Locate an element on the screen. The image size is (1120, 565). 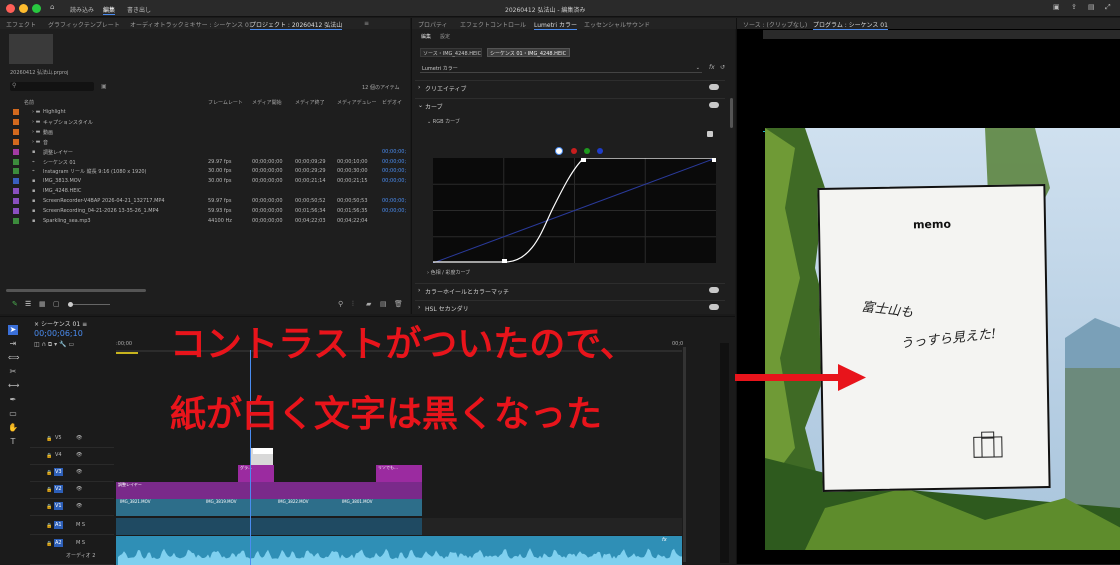
delete-icon: 🗑 is located at coordinates (398, 304).